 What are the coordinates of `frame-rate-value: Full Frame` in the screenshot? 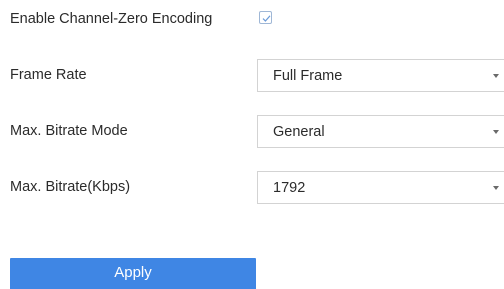 It's located at (308, 76).